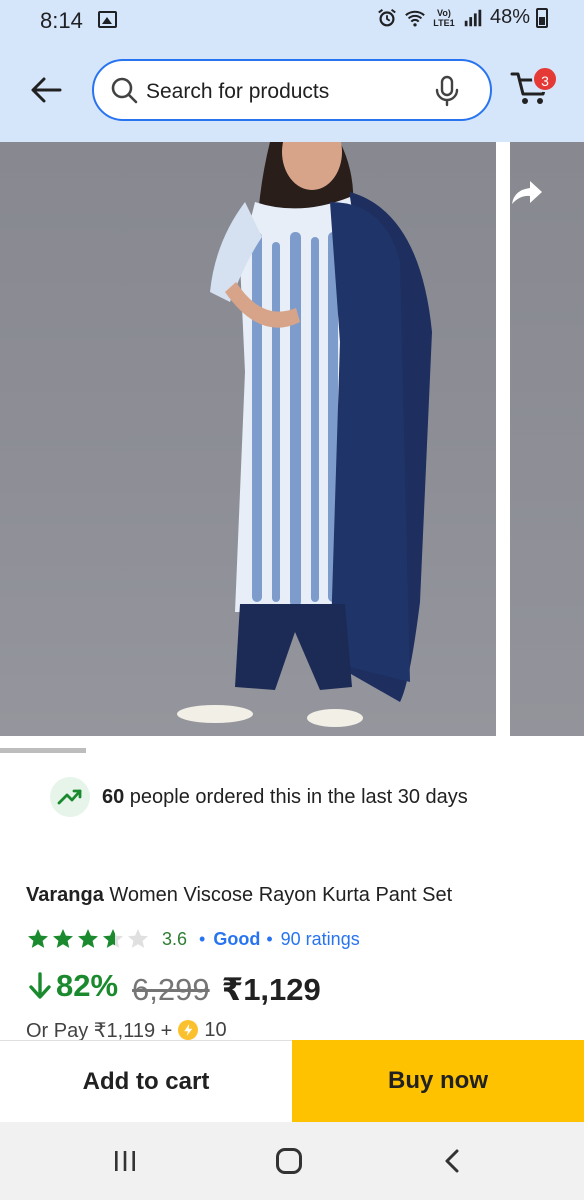 The width and height of the screenshot is (584, 1200). What do you see at coordinates (453, 1161) in the screenshot?
I see `system-back-icon` at bounding box center [453, 1161].